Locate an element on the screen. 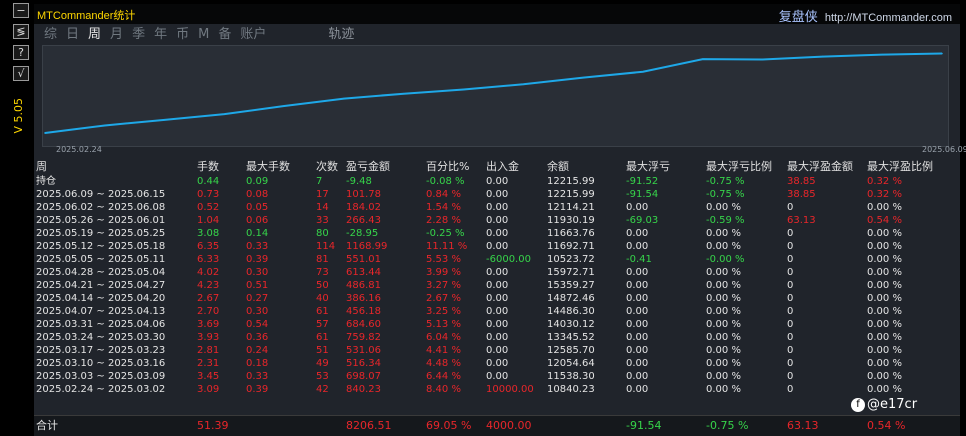 This screenshot has height=436, width=966. brand: 复盘侠 http://MTCommander.com is located at coordinates (865, 15).